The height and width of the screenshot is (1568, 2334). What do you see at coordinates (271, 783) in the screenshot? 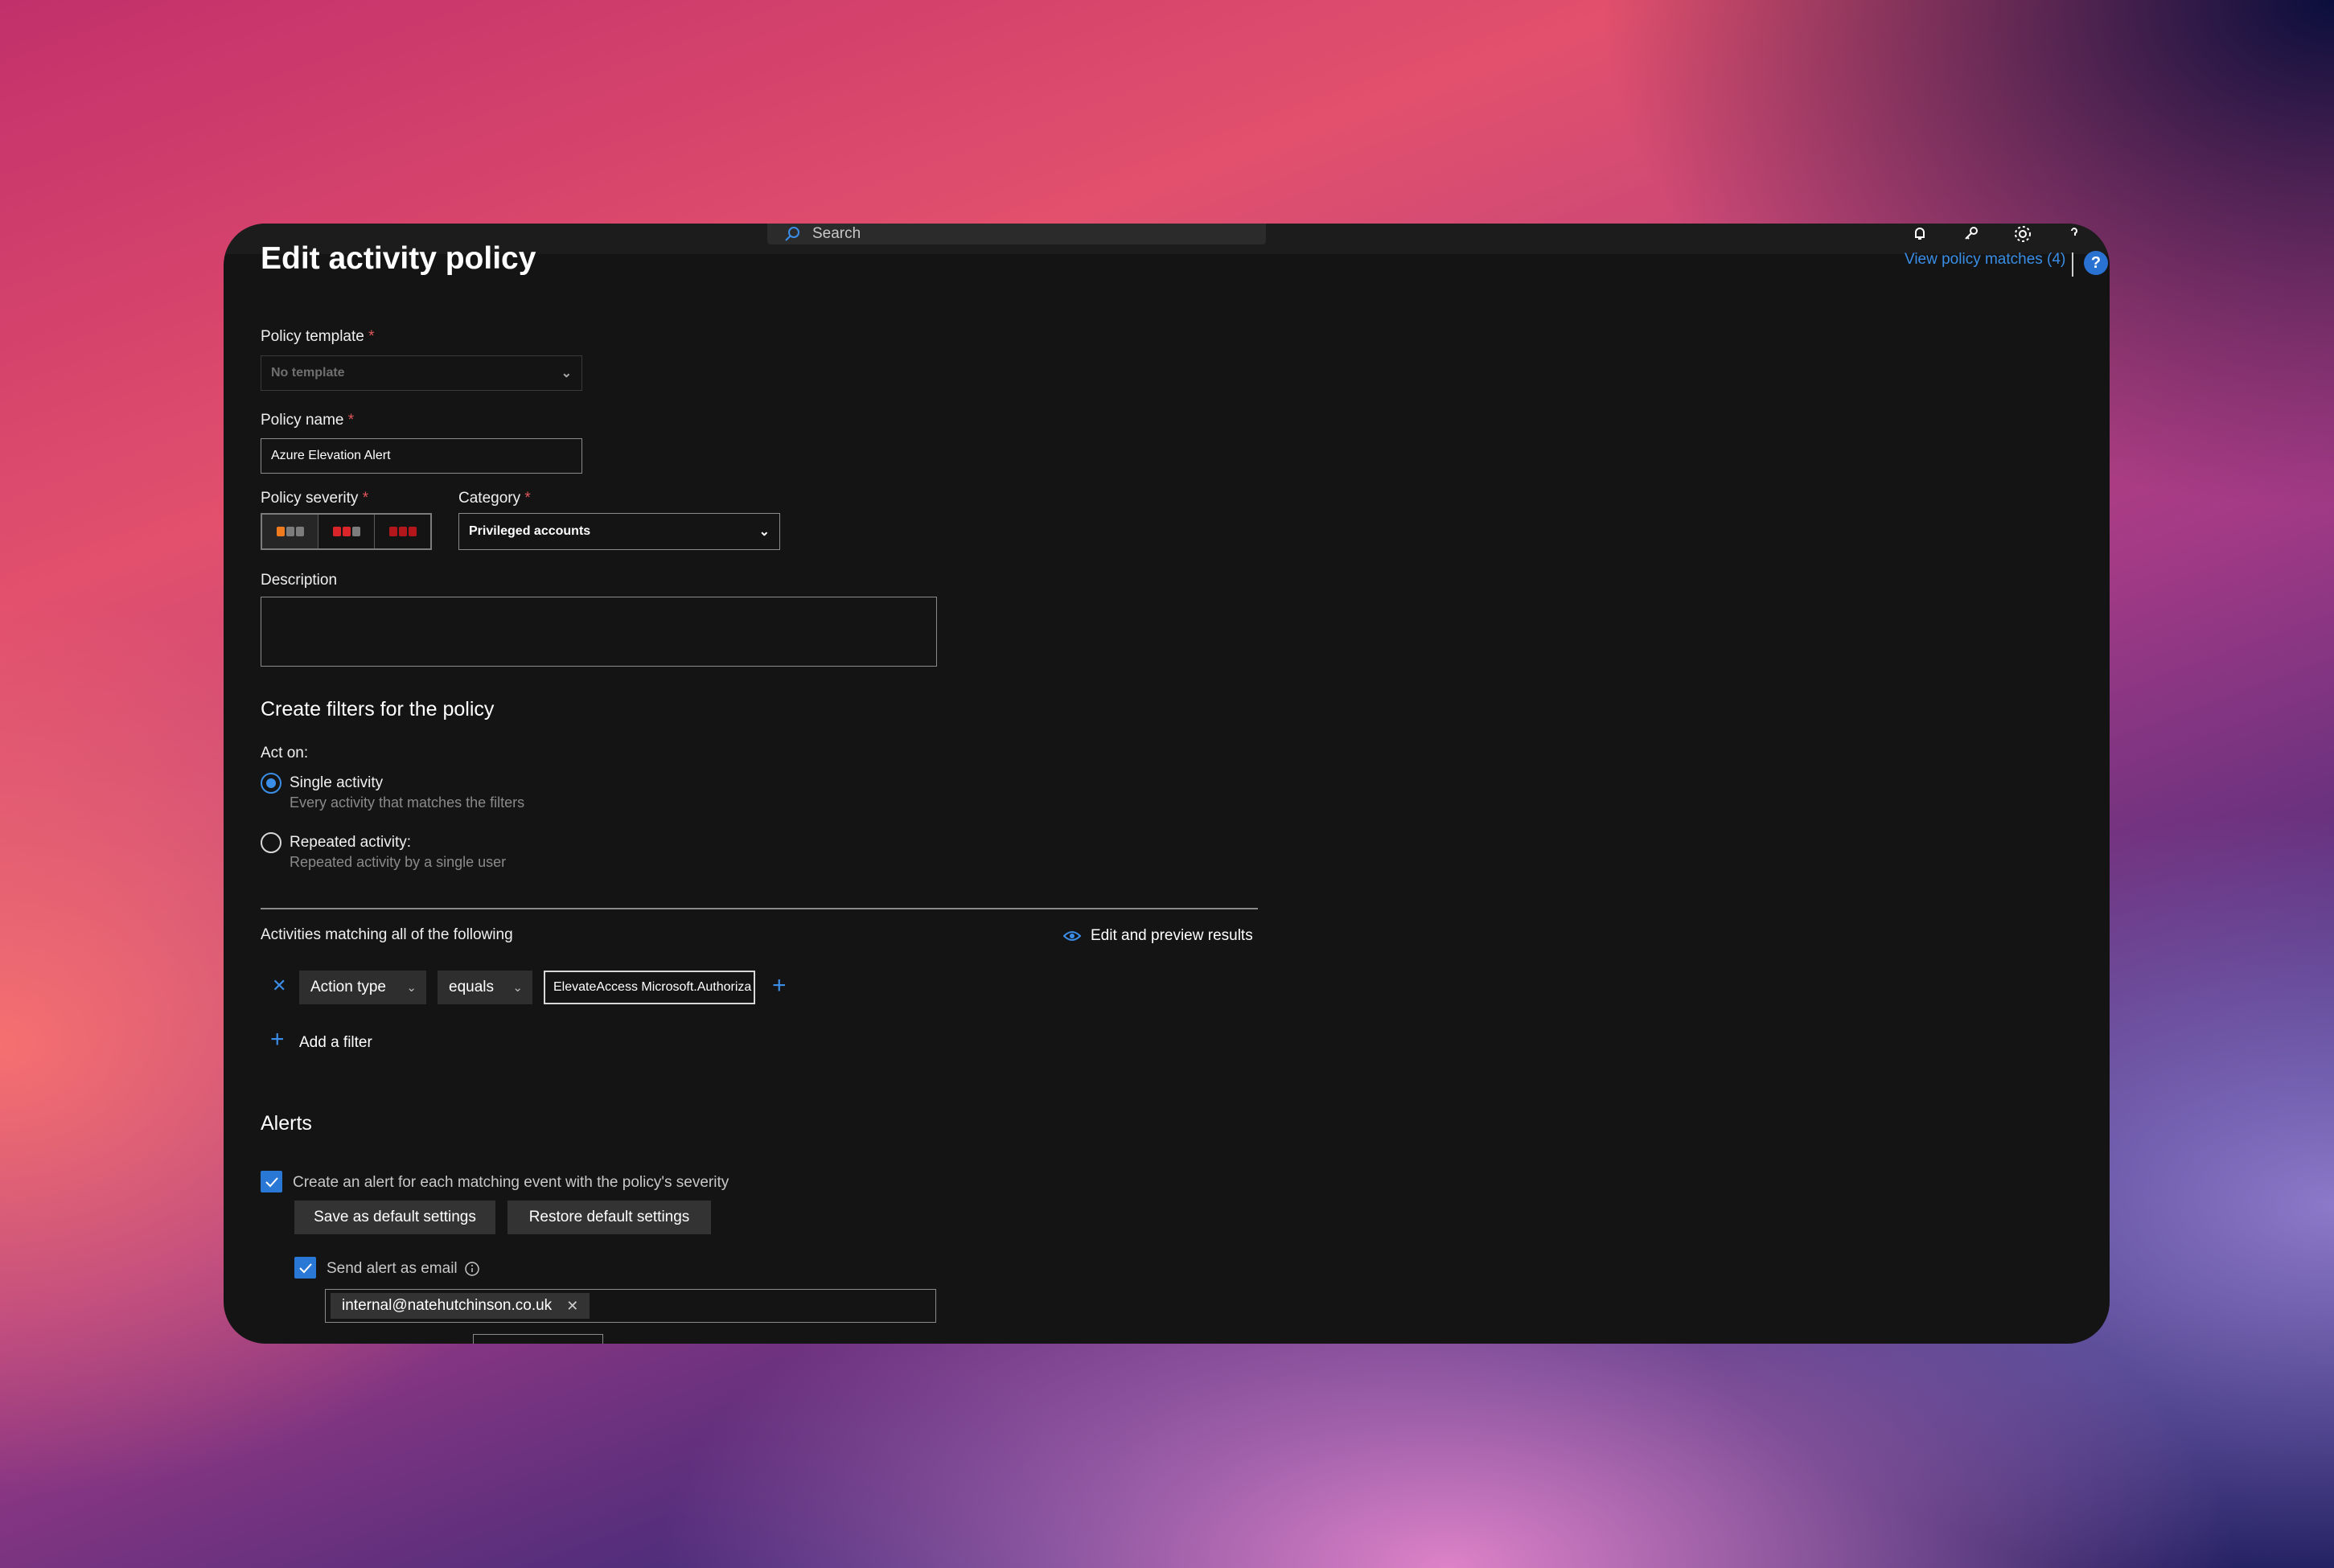
I see `single-activity-radio` at bounding box center [271, 783].